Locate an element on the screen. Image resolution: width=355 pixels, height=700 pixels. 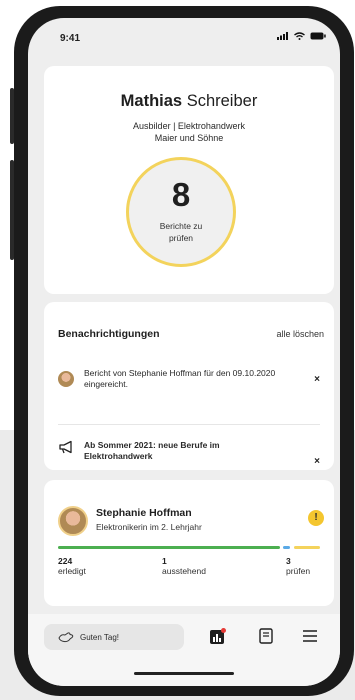
volume-button is located at coordinates (12, 116).